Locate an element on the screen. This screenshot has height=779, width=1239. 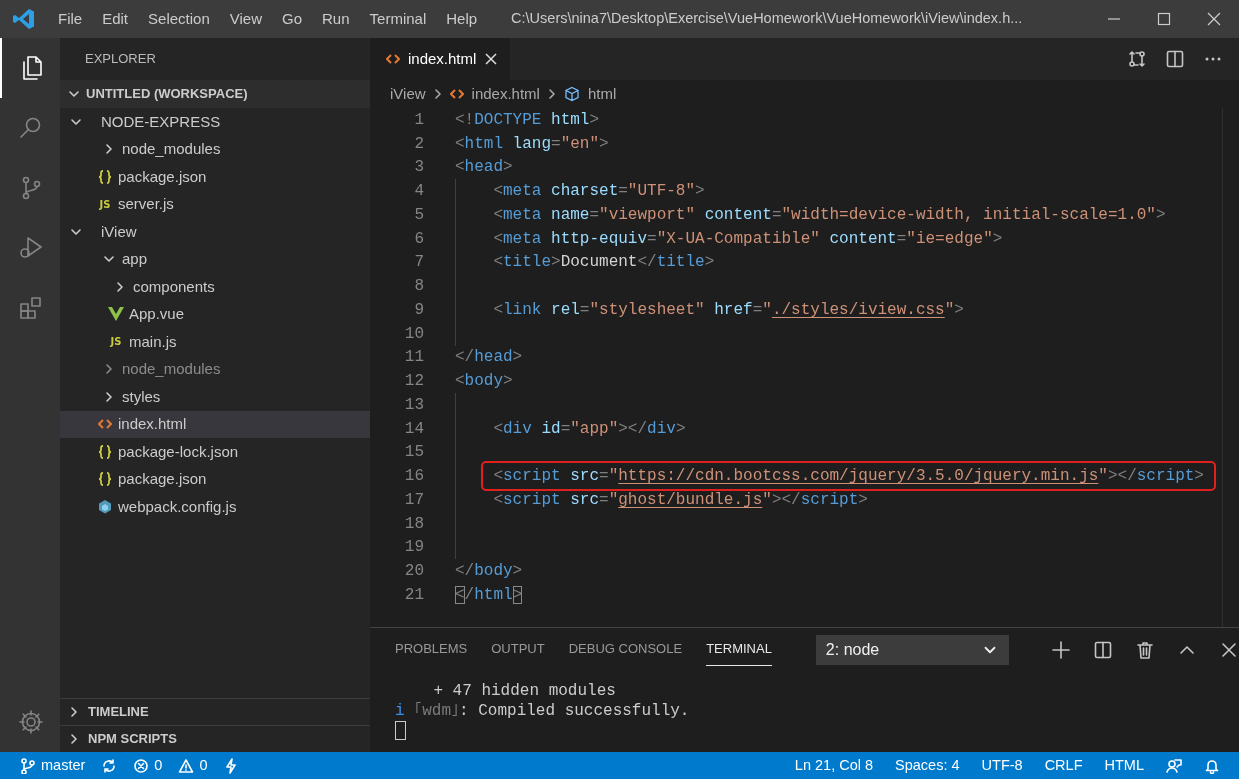
line-number: 5 is located at coordinates (418, 215).